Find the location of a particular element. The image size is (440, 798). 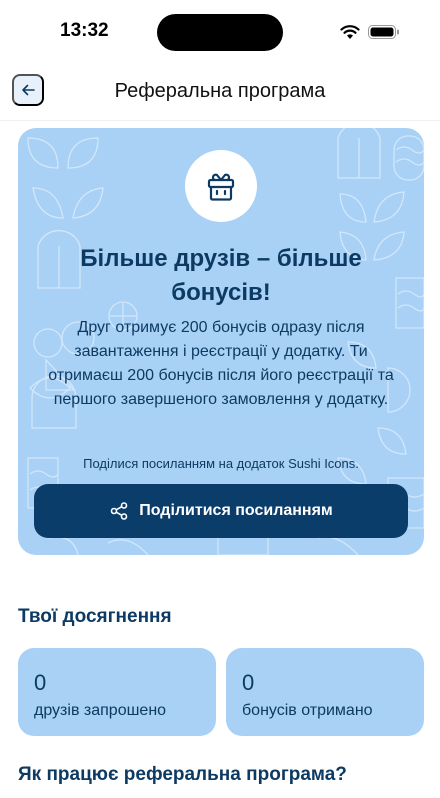

wifi-icon is located at coordinates (350, 32).